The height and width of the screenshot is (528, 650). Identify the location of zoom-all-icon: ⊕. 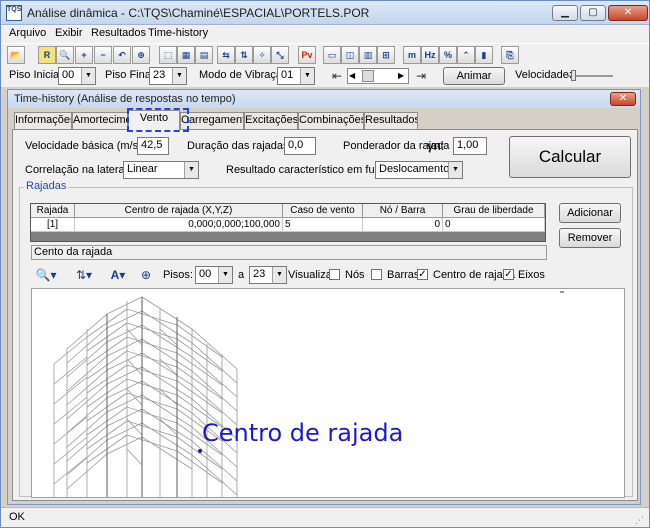
(141, 55).